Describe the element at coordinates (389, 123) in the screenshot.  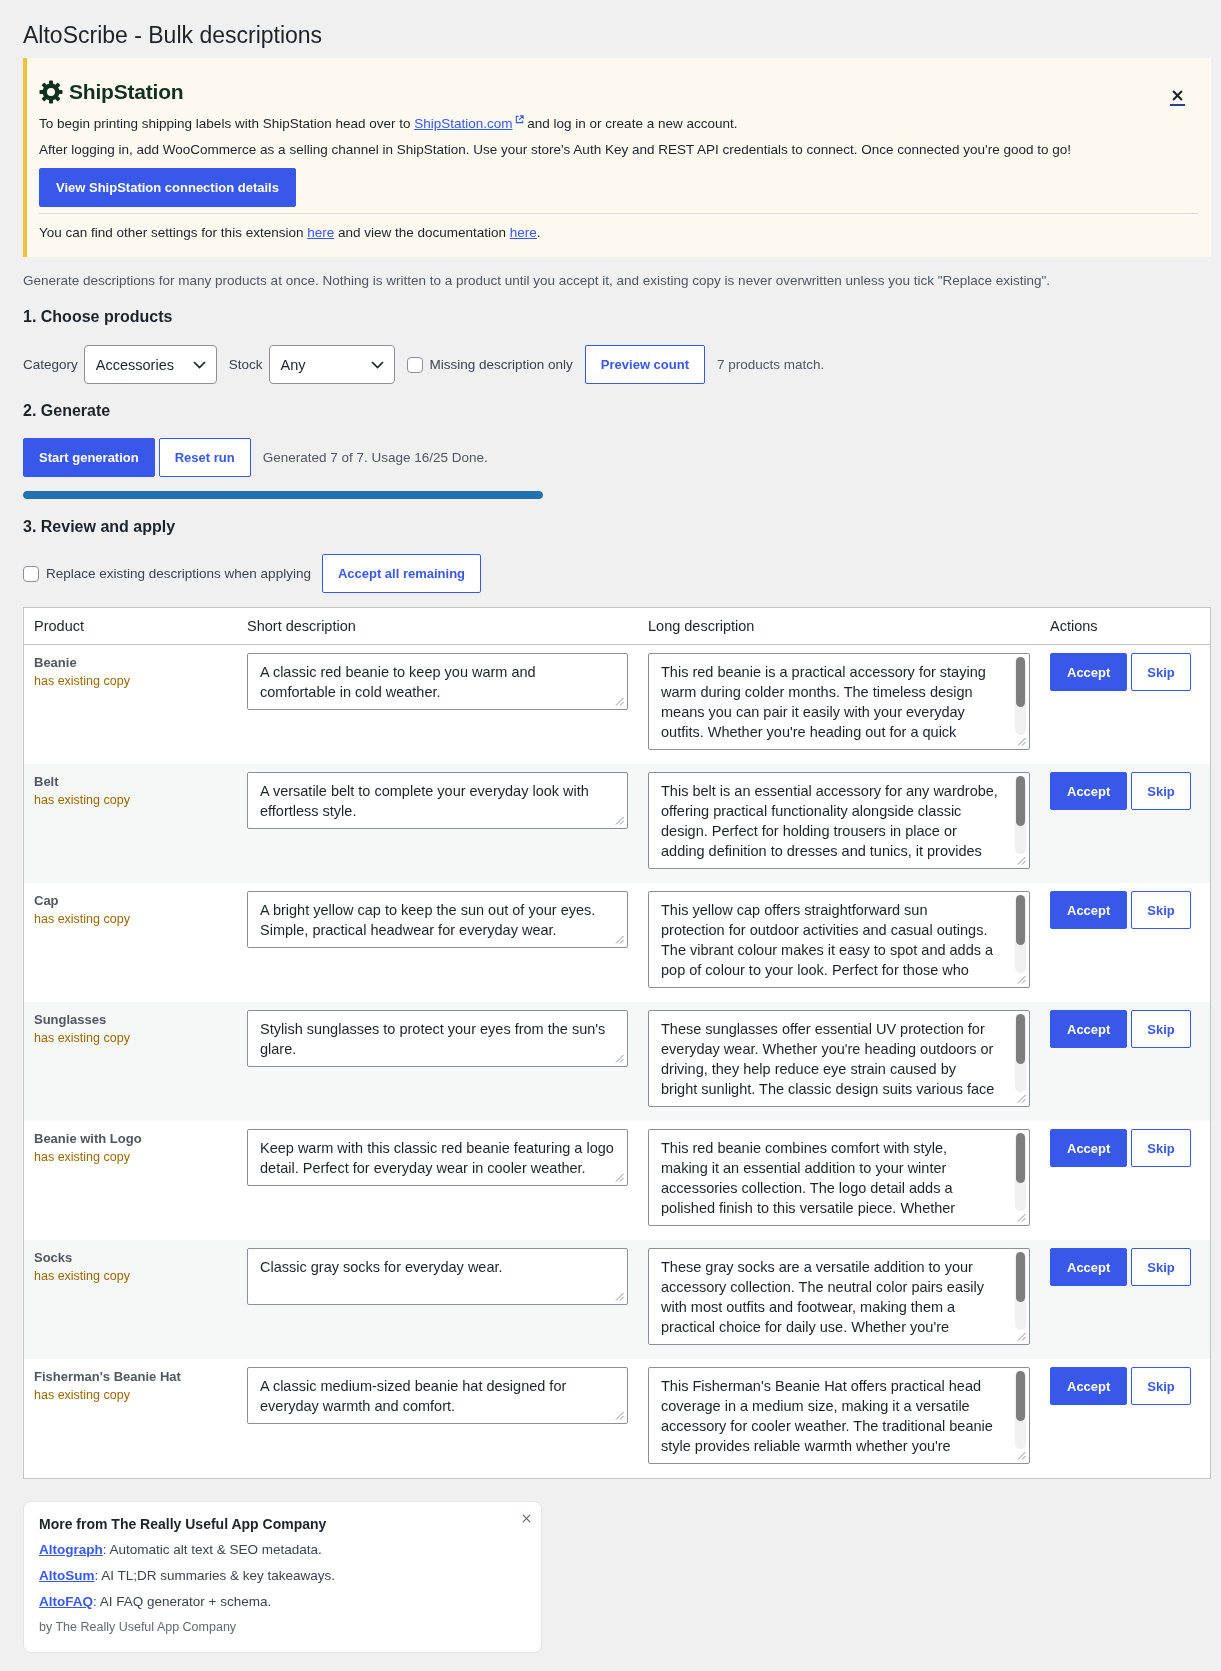
I see `notice-text: To begin printing shipping labels with ShipStation head over to ShipStation.com and log in or create a new account.` at that location.